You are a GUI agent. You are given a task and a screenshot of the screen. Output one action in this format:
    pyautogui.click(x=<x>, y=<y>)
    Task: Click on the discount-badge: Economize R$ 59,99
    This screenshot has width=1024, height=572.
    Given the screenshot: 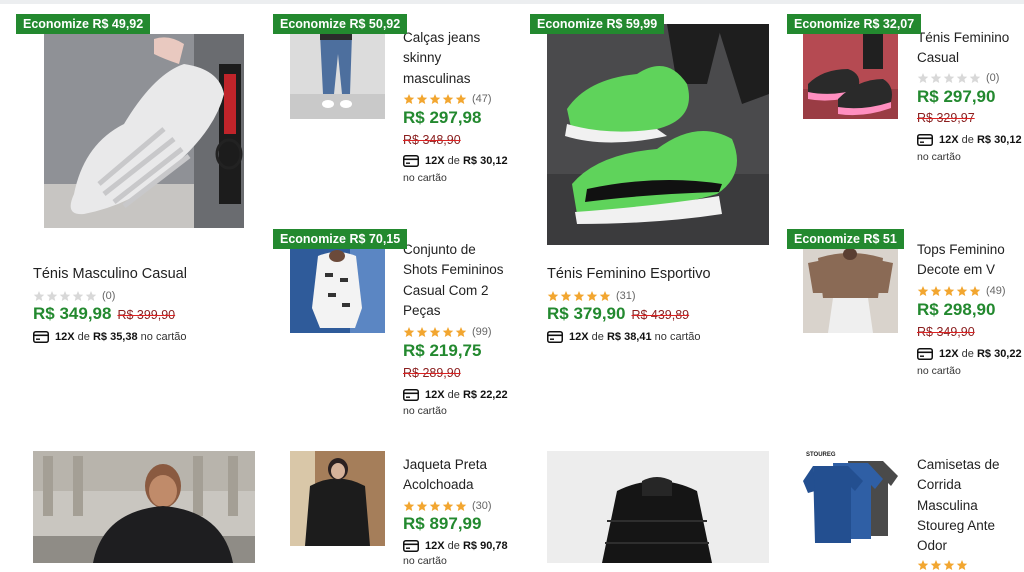 What is the action you would take?
    pyautogui.click(x=597, y=24)
    